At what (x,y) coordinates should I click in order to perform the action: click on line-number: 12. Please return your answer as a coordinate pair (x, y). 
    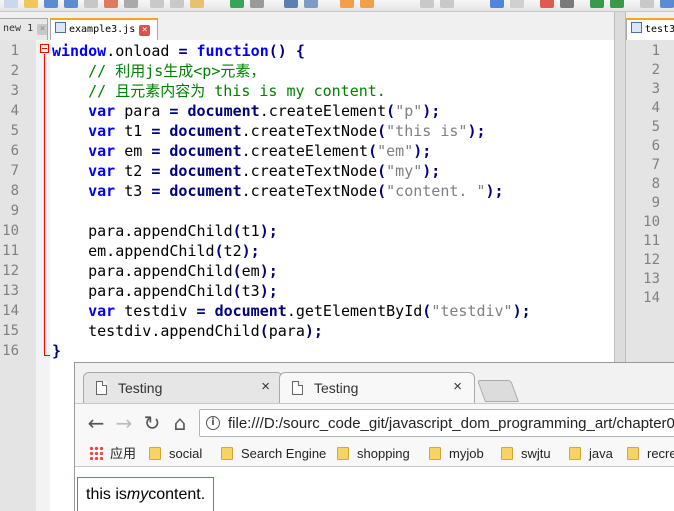
    Looking at the image, I should click on (651, 260).